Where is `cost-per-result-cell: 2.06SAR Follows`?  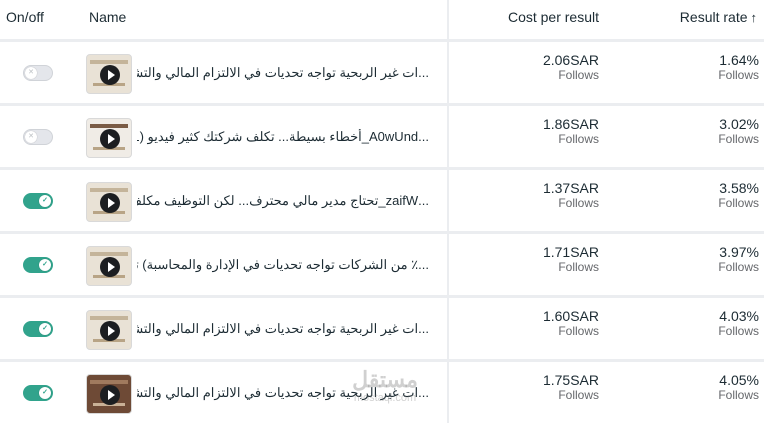
cost-per-result-cell: 2.06SAR Follows is located at coordinates (571, 67).